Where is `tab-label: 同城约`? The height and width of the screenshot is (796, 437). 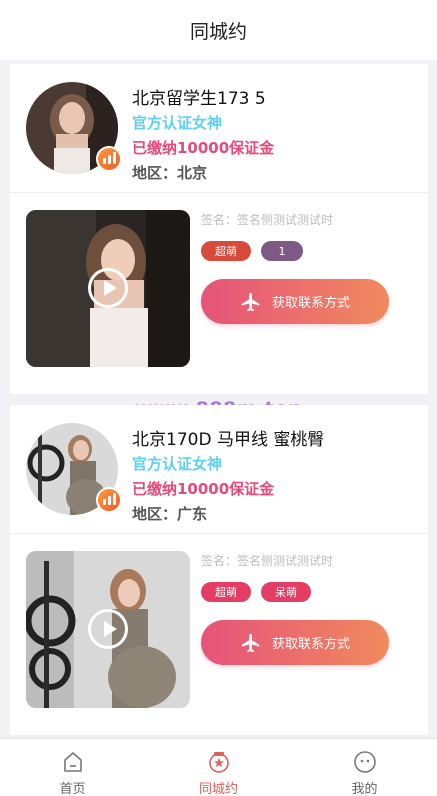 tab-label: 同城约 is located at coordinates (218, 789).